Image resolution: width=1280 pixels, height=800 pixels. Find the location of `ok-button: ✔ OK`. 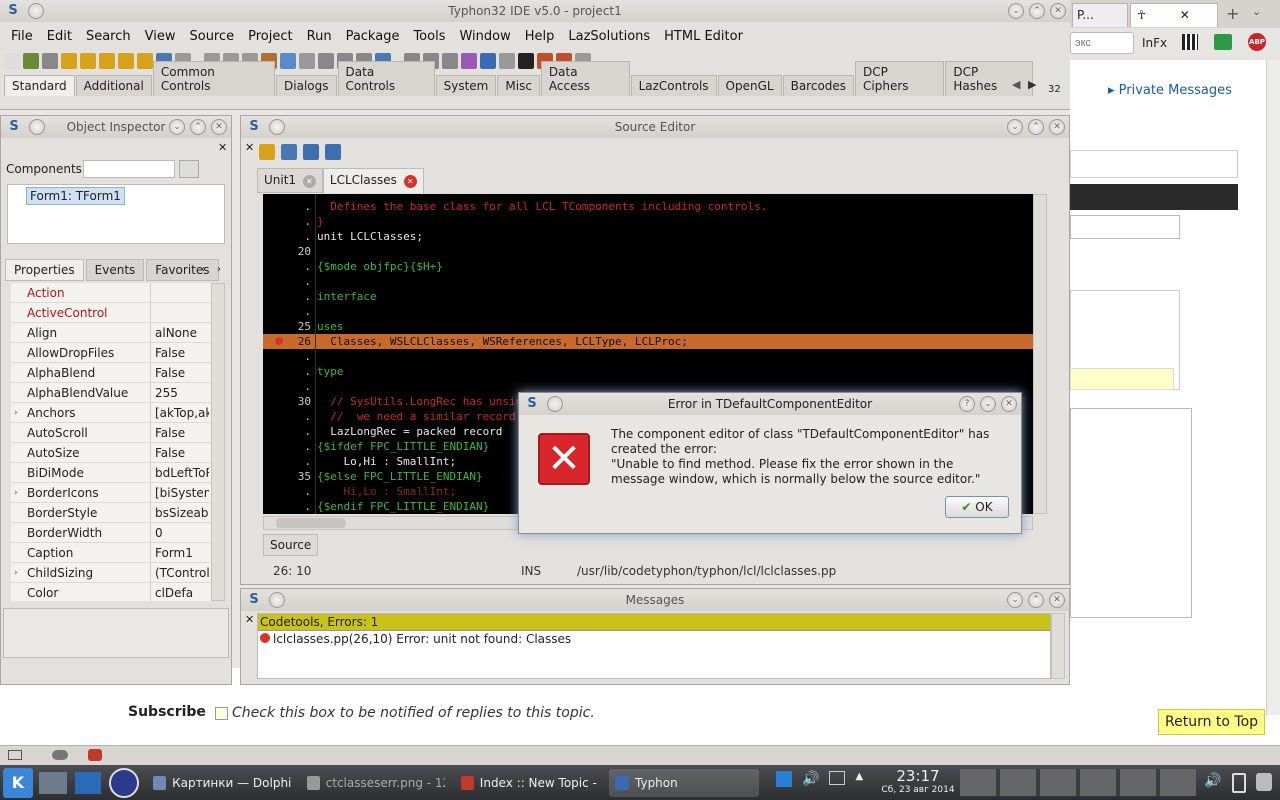

ok-button: ✔ OK is located at coordinates (977, 507).